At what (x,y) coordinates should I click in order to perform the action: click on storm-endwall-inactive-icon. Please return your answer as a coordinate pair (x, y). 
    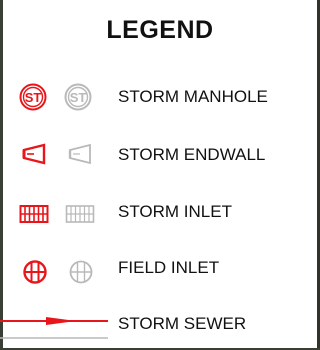
    Looking at the image, I should click on (79, 154).